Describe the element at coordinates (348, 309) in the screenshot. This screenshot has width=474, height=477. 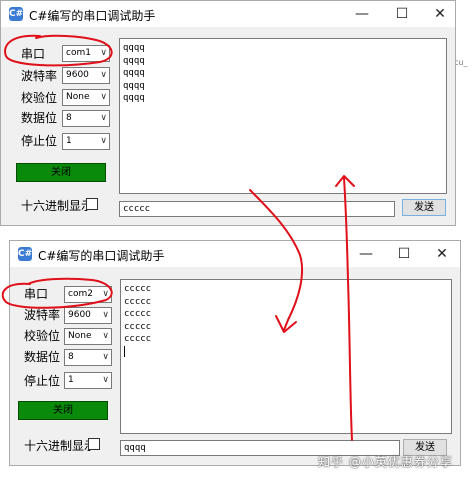
I see `arrow-line-up` at that location.